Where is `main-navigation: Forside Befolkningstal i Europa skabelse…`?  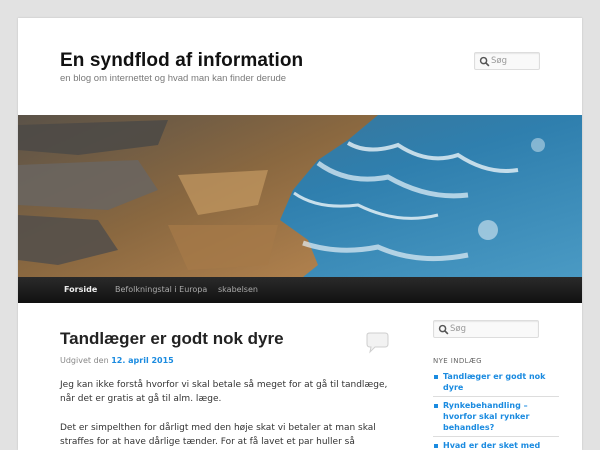
main-navigation: Forside Befolkningstal i Europa skabelse… is located at coordinates (300, 290).